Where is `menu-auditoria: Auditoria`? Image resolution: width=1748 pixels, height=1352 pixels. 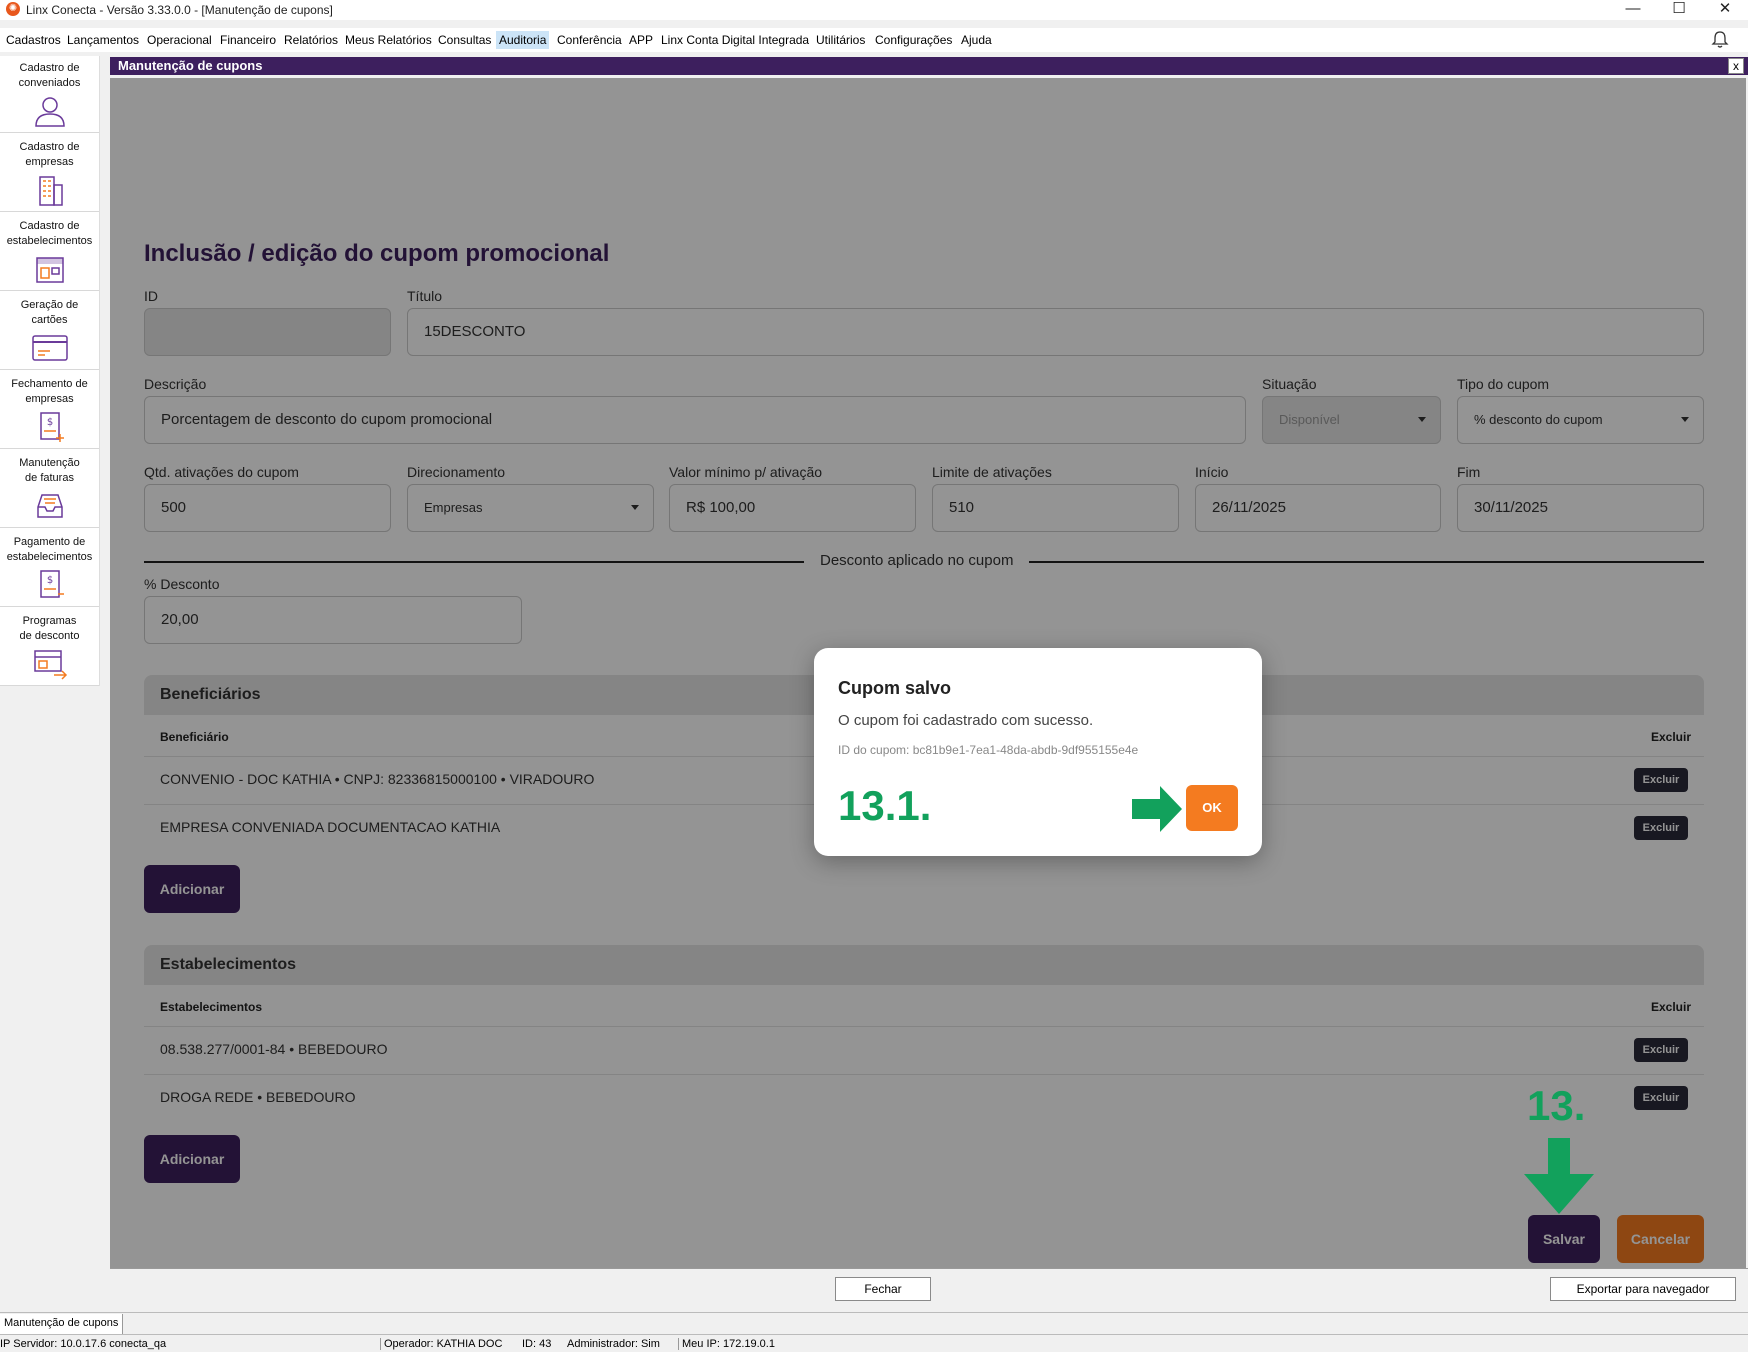 menu-auditoria: Auditoria is located at coordinates (523, 40).